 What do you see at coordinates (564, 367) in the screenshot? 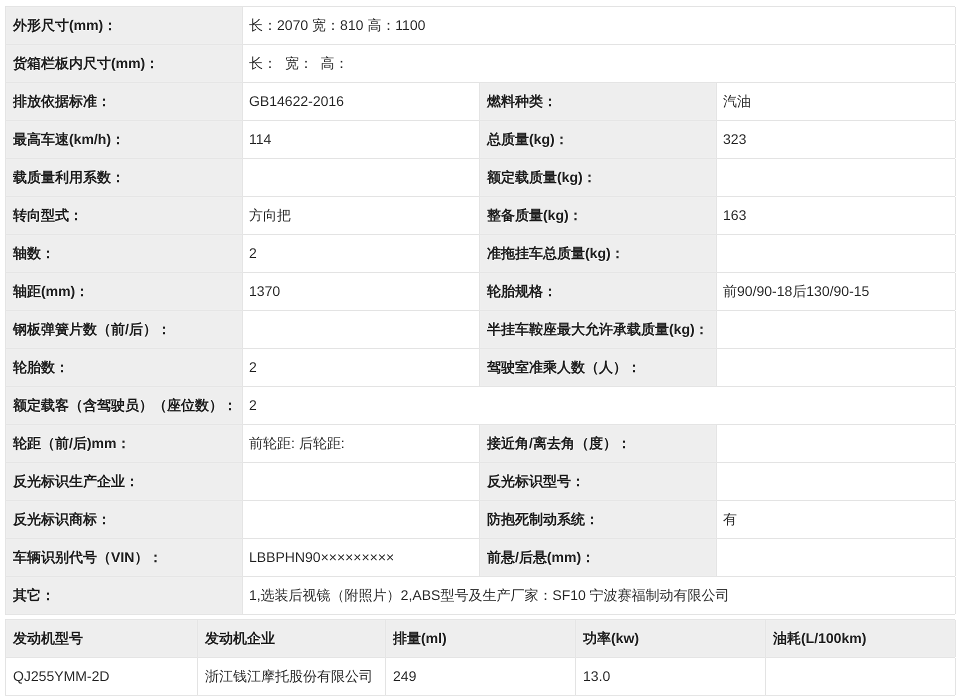
I see `field-label: 驾驶室准乘人数（人）：` at bounding box center [564, 367].